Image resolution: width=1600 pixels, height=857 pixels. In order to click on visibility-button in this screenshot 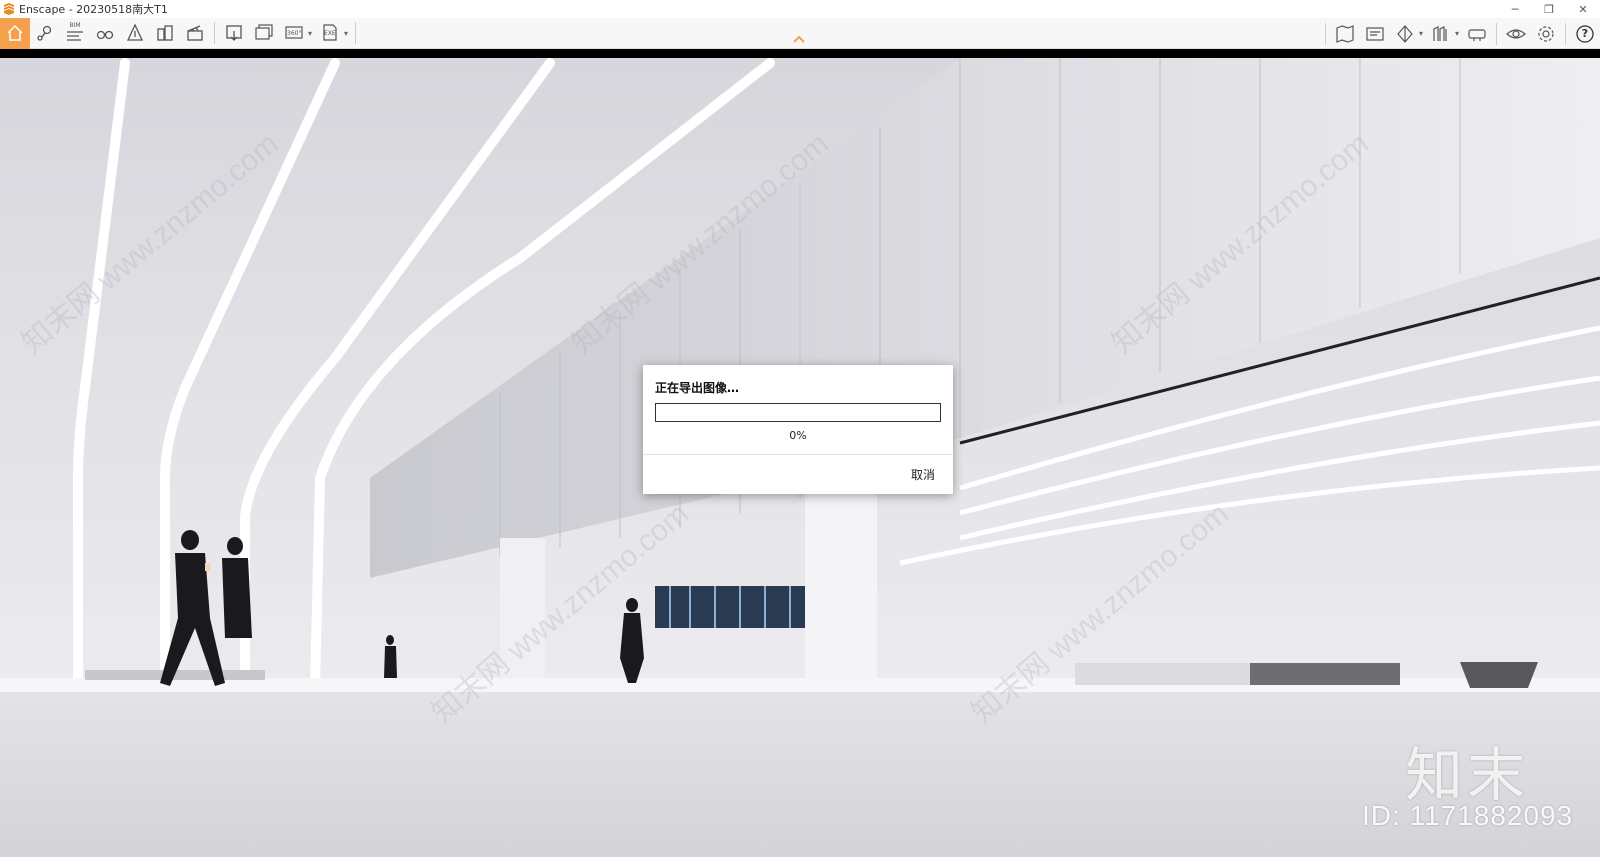, I will do `click(1516, 33)`.